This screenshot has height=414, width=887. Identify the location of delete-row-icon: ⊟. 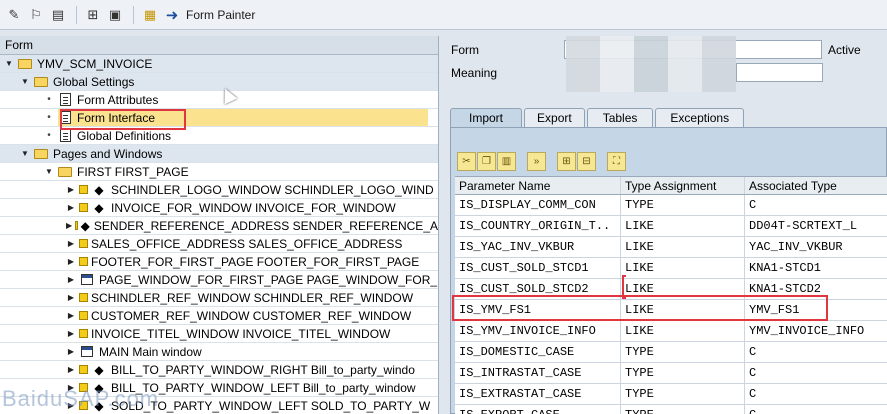
(586, 161).